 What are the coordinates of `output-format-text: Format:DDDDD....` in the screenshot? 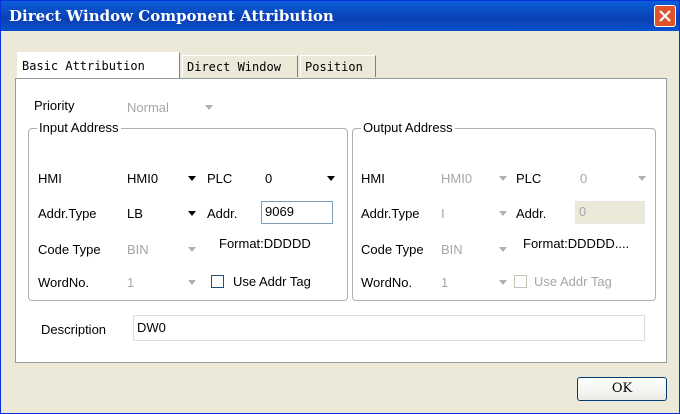 It's located at (576, 243).